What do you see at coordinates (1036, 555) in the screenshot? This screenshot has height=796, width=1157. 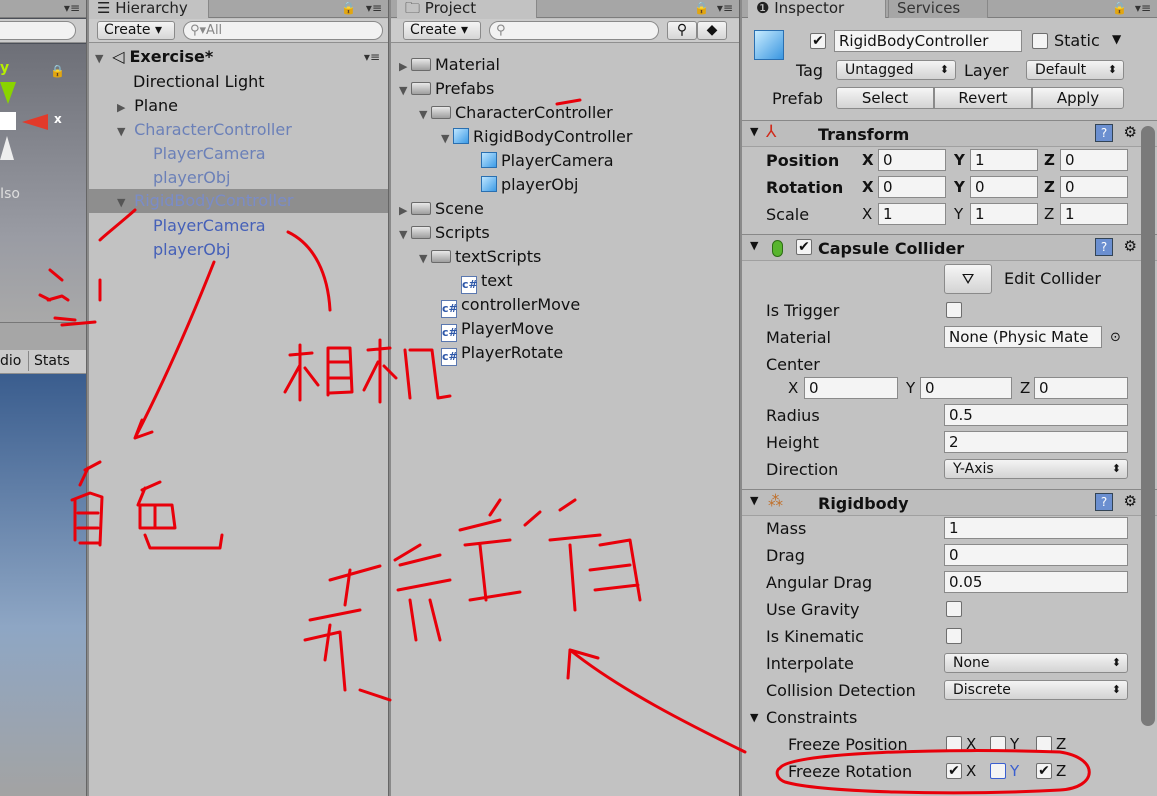 I see `drag-field: 0` at bounding box center [1036, 555].